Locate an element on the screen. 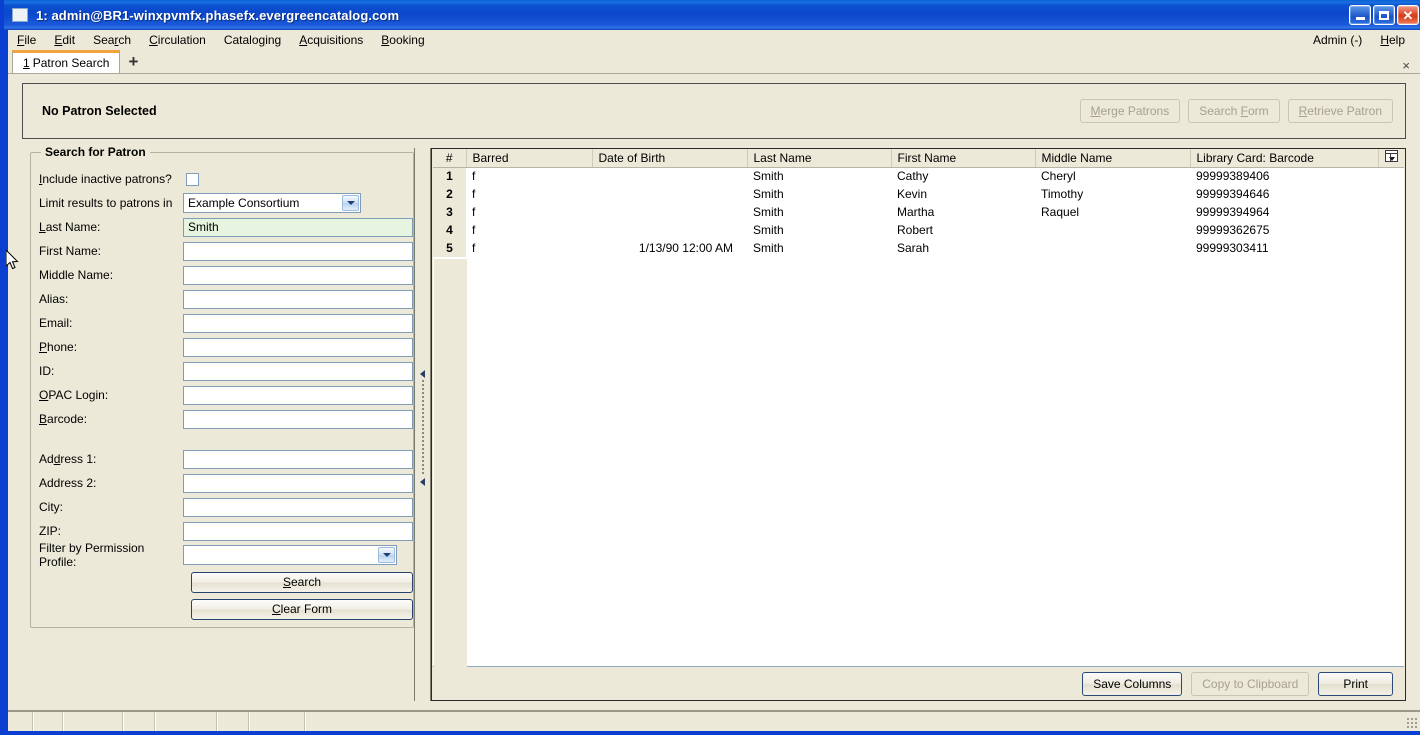  table-row: 2 f Smith Kevin Timothy 99999394646 is located at coordinates (918, 194).